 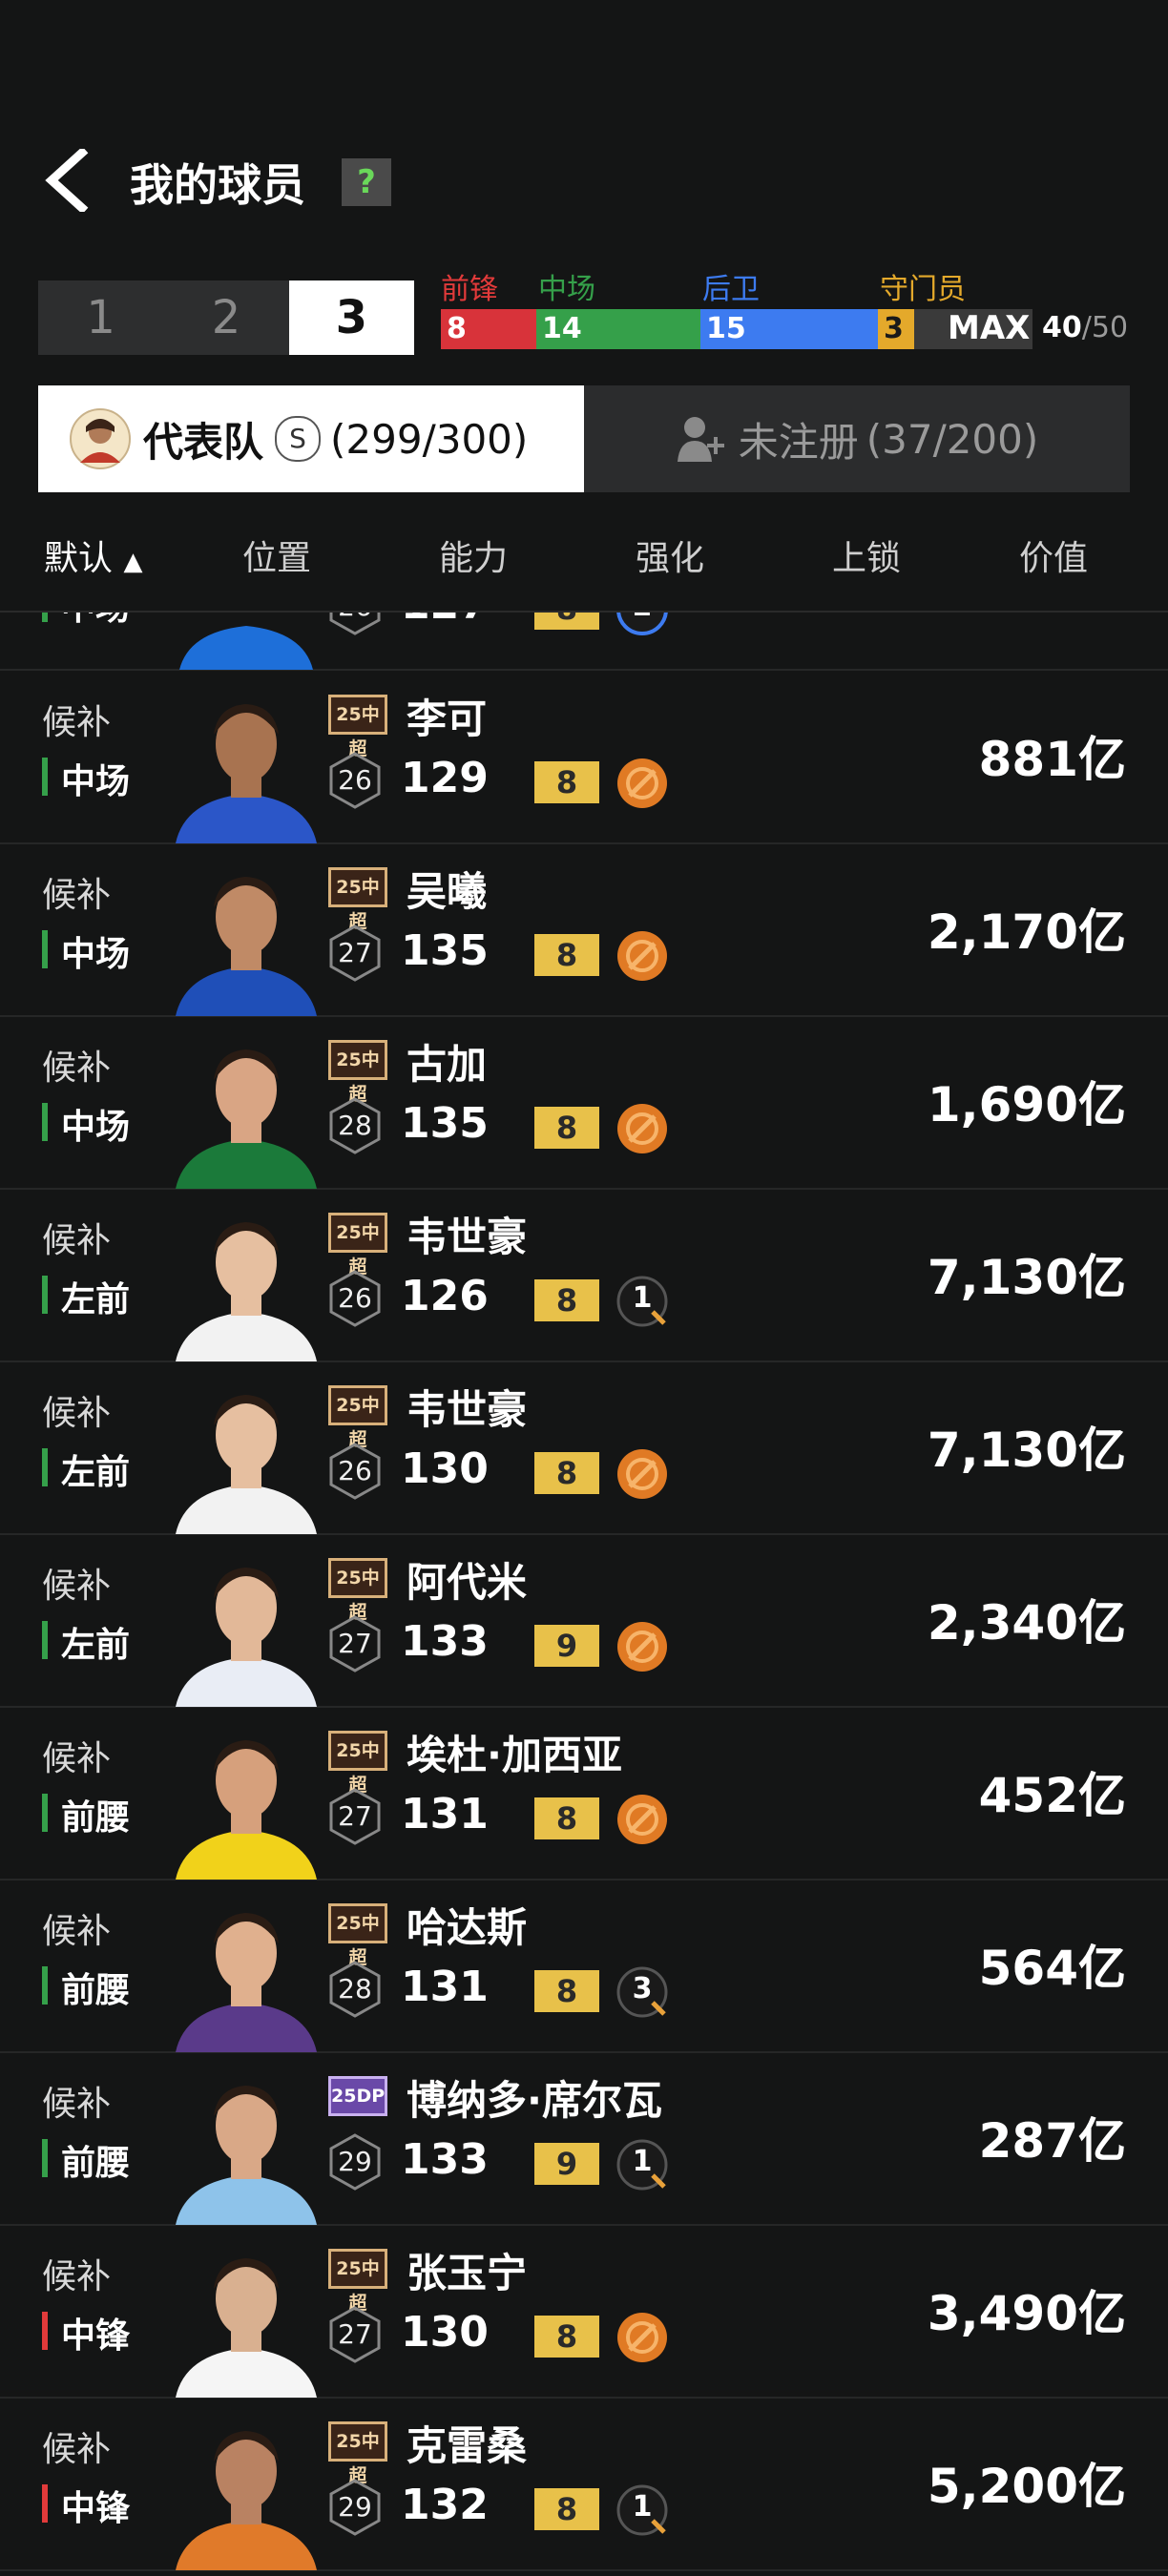 What do you see at coordinates (866, 555) in the screenshot?
I see `sort-lock: 上锁` at bounding box center [866, 555].